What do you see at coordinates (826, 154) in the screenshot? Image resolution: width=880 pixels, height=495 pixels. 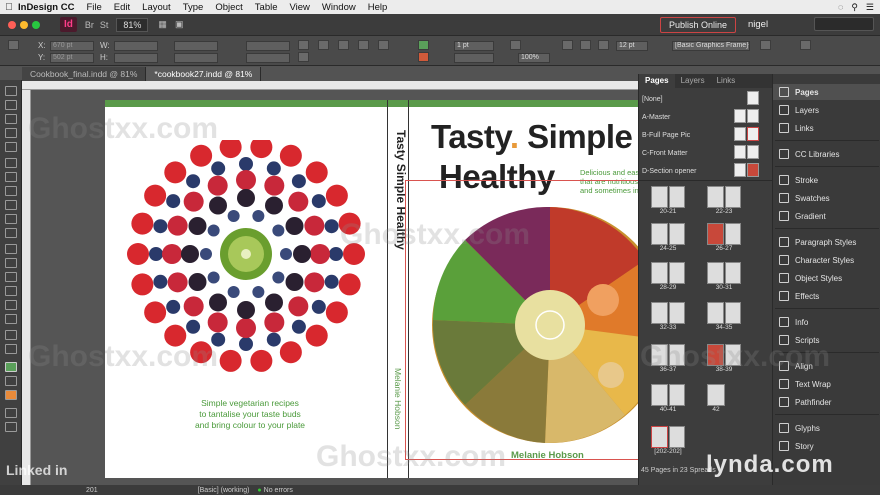 I see `dock-cc-libraries: CC Libraries` at bounding box center [826, 154].